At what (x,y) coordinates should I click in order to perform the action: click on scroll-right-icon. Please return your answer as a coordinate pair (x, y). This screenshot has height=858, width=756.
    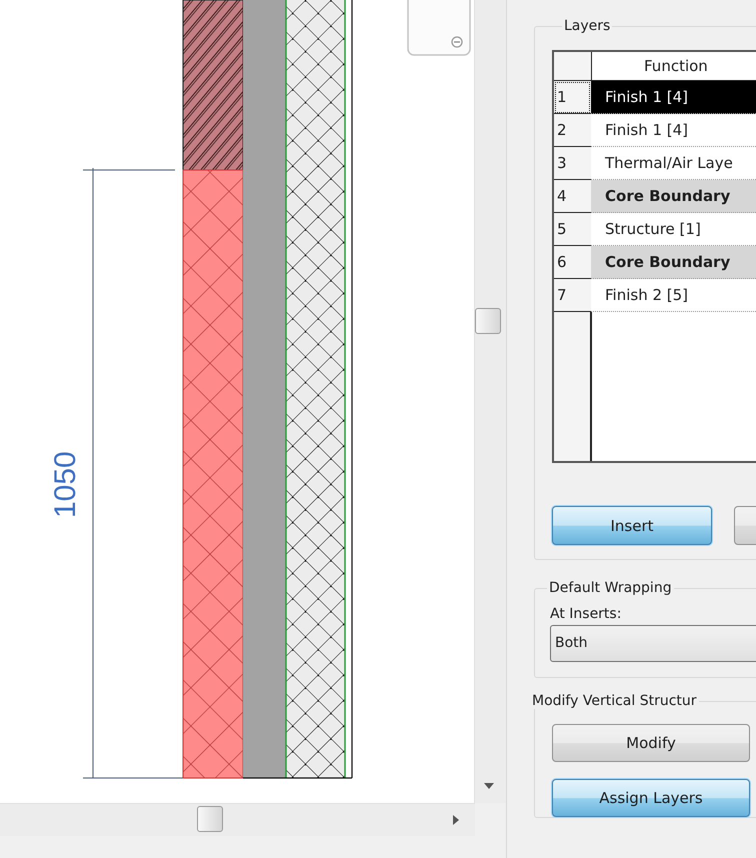
    Looking at the image, I should click on (456, 820).